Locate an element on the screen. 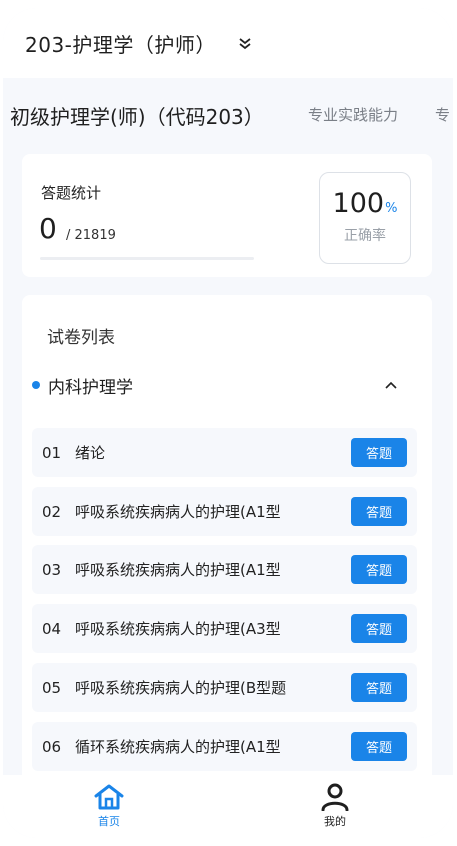  category-internal-medicine: 内科护理学 is located at coordinates (222, 385).